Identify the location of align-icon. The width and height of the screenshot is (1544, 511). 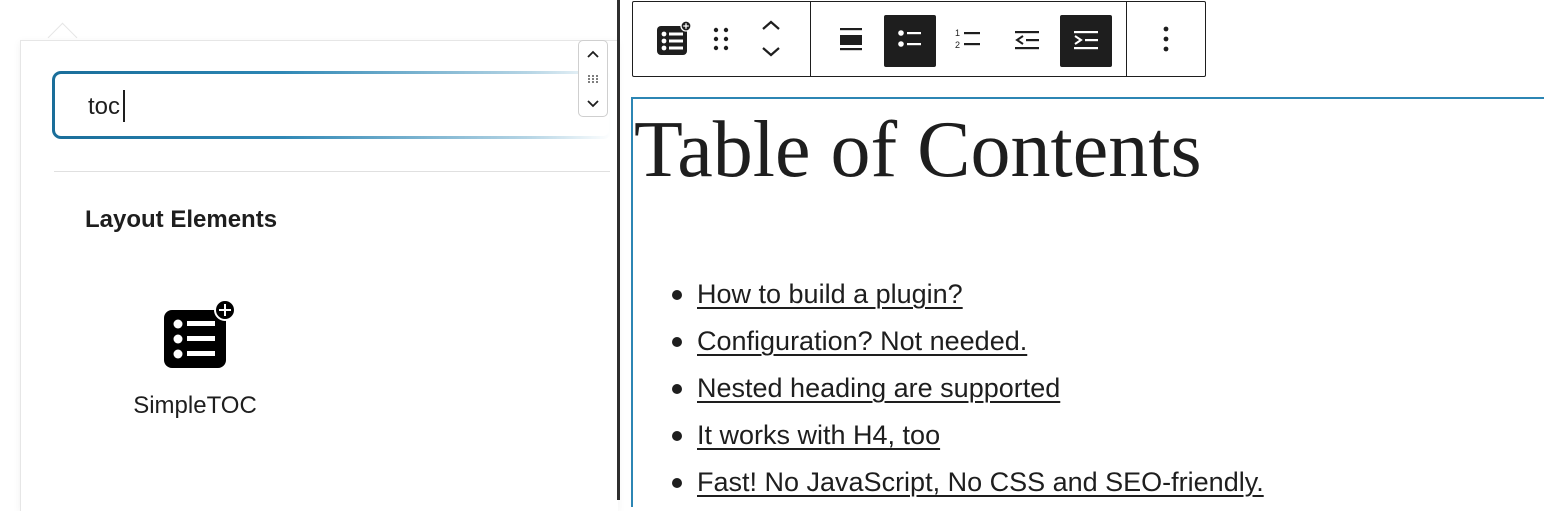
(851, 41).